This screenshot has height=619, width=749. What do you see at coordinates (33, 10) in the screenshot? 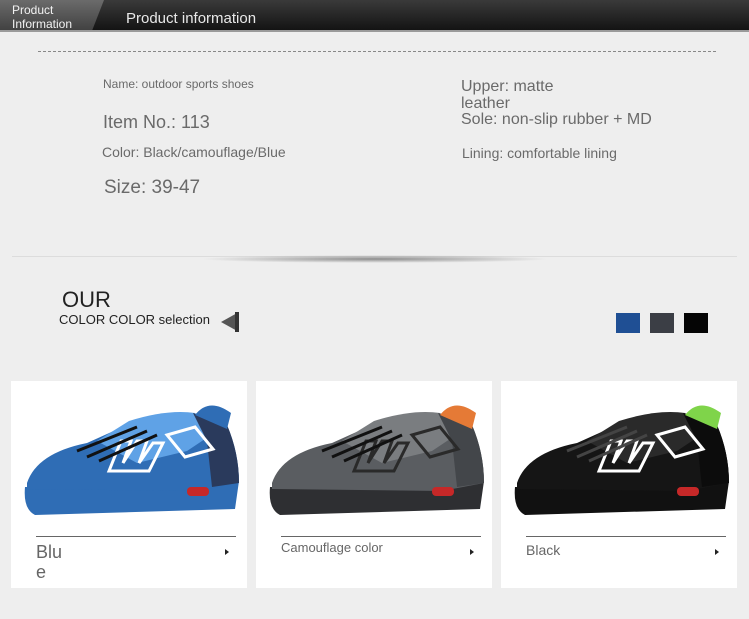
I see `header-tab-line1: Product` at bounding box center [33, 10].